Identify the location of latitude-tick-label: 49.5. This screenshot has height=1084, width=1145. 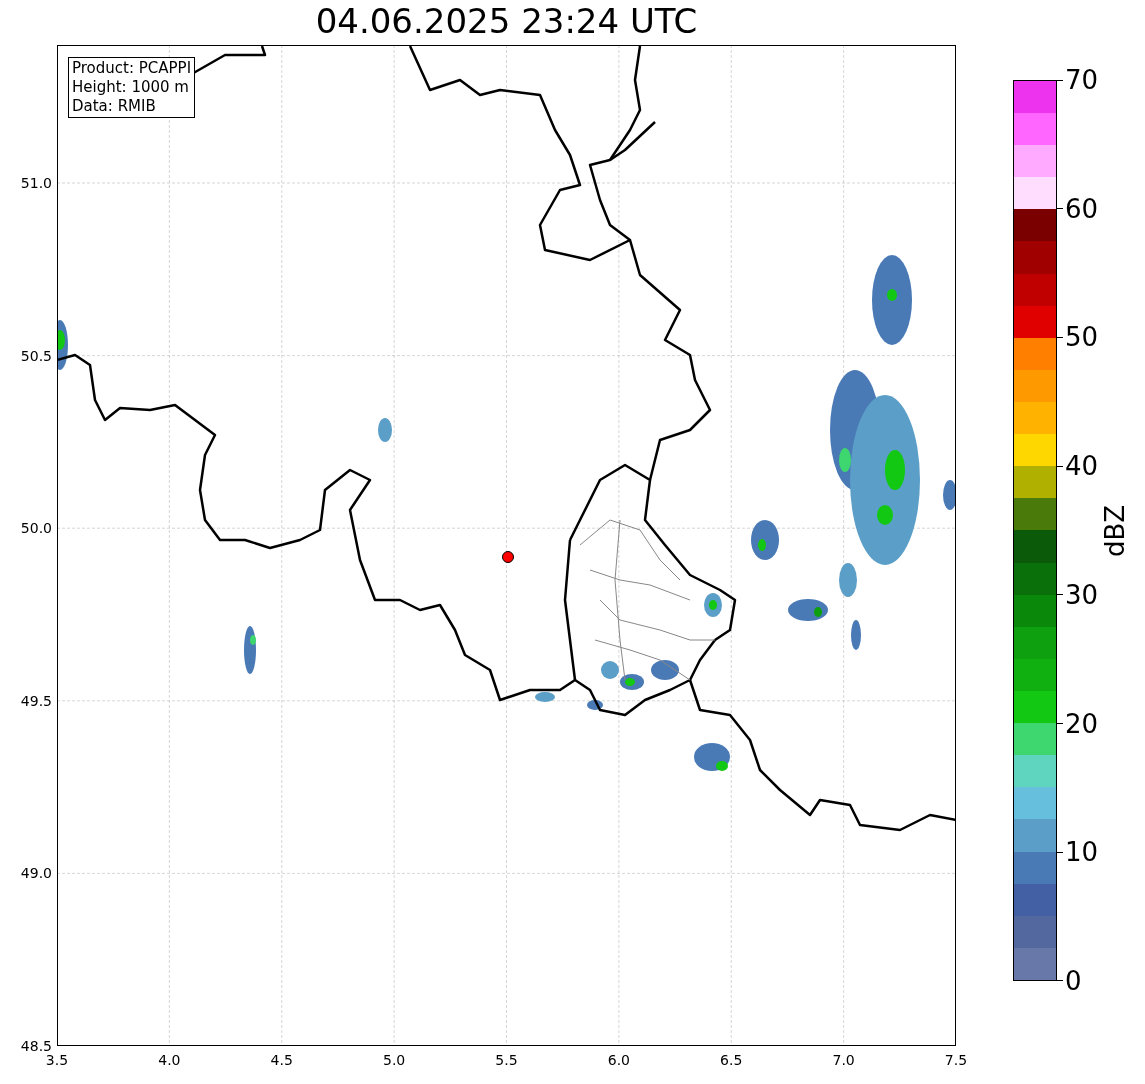
(36, 700).